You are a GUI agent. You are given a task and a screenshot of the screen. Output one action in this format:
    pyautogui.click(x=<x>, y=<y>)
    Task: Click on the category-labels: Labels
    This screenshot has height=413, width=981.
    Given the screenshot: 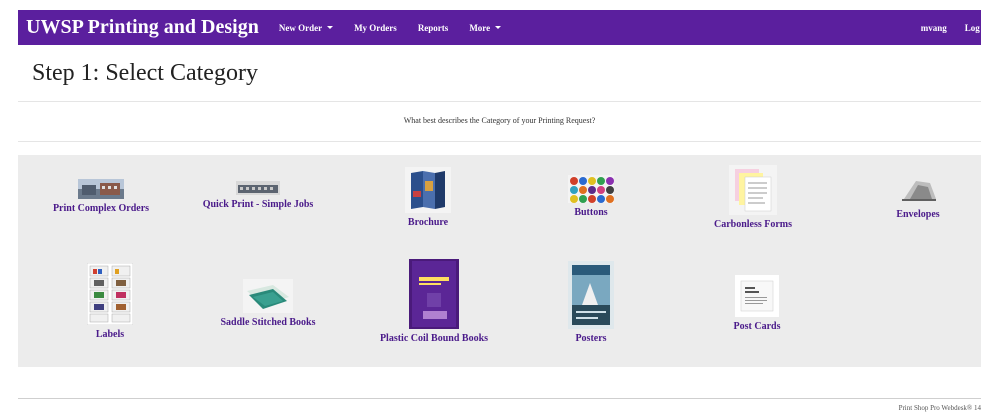 What is the action you would take?
    pyautogui.click(x=110, y=301)
    